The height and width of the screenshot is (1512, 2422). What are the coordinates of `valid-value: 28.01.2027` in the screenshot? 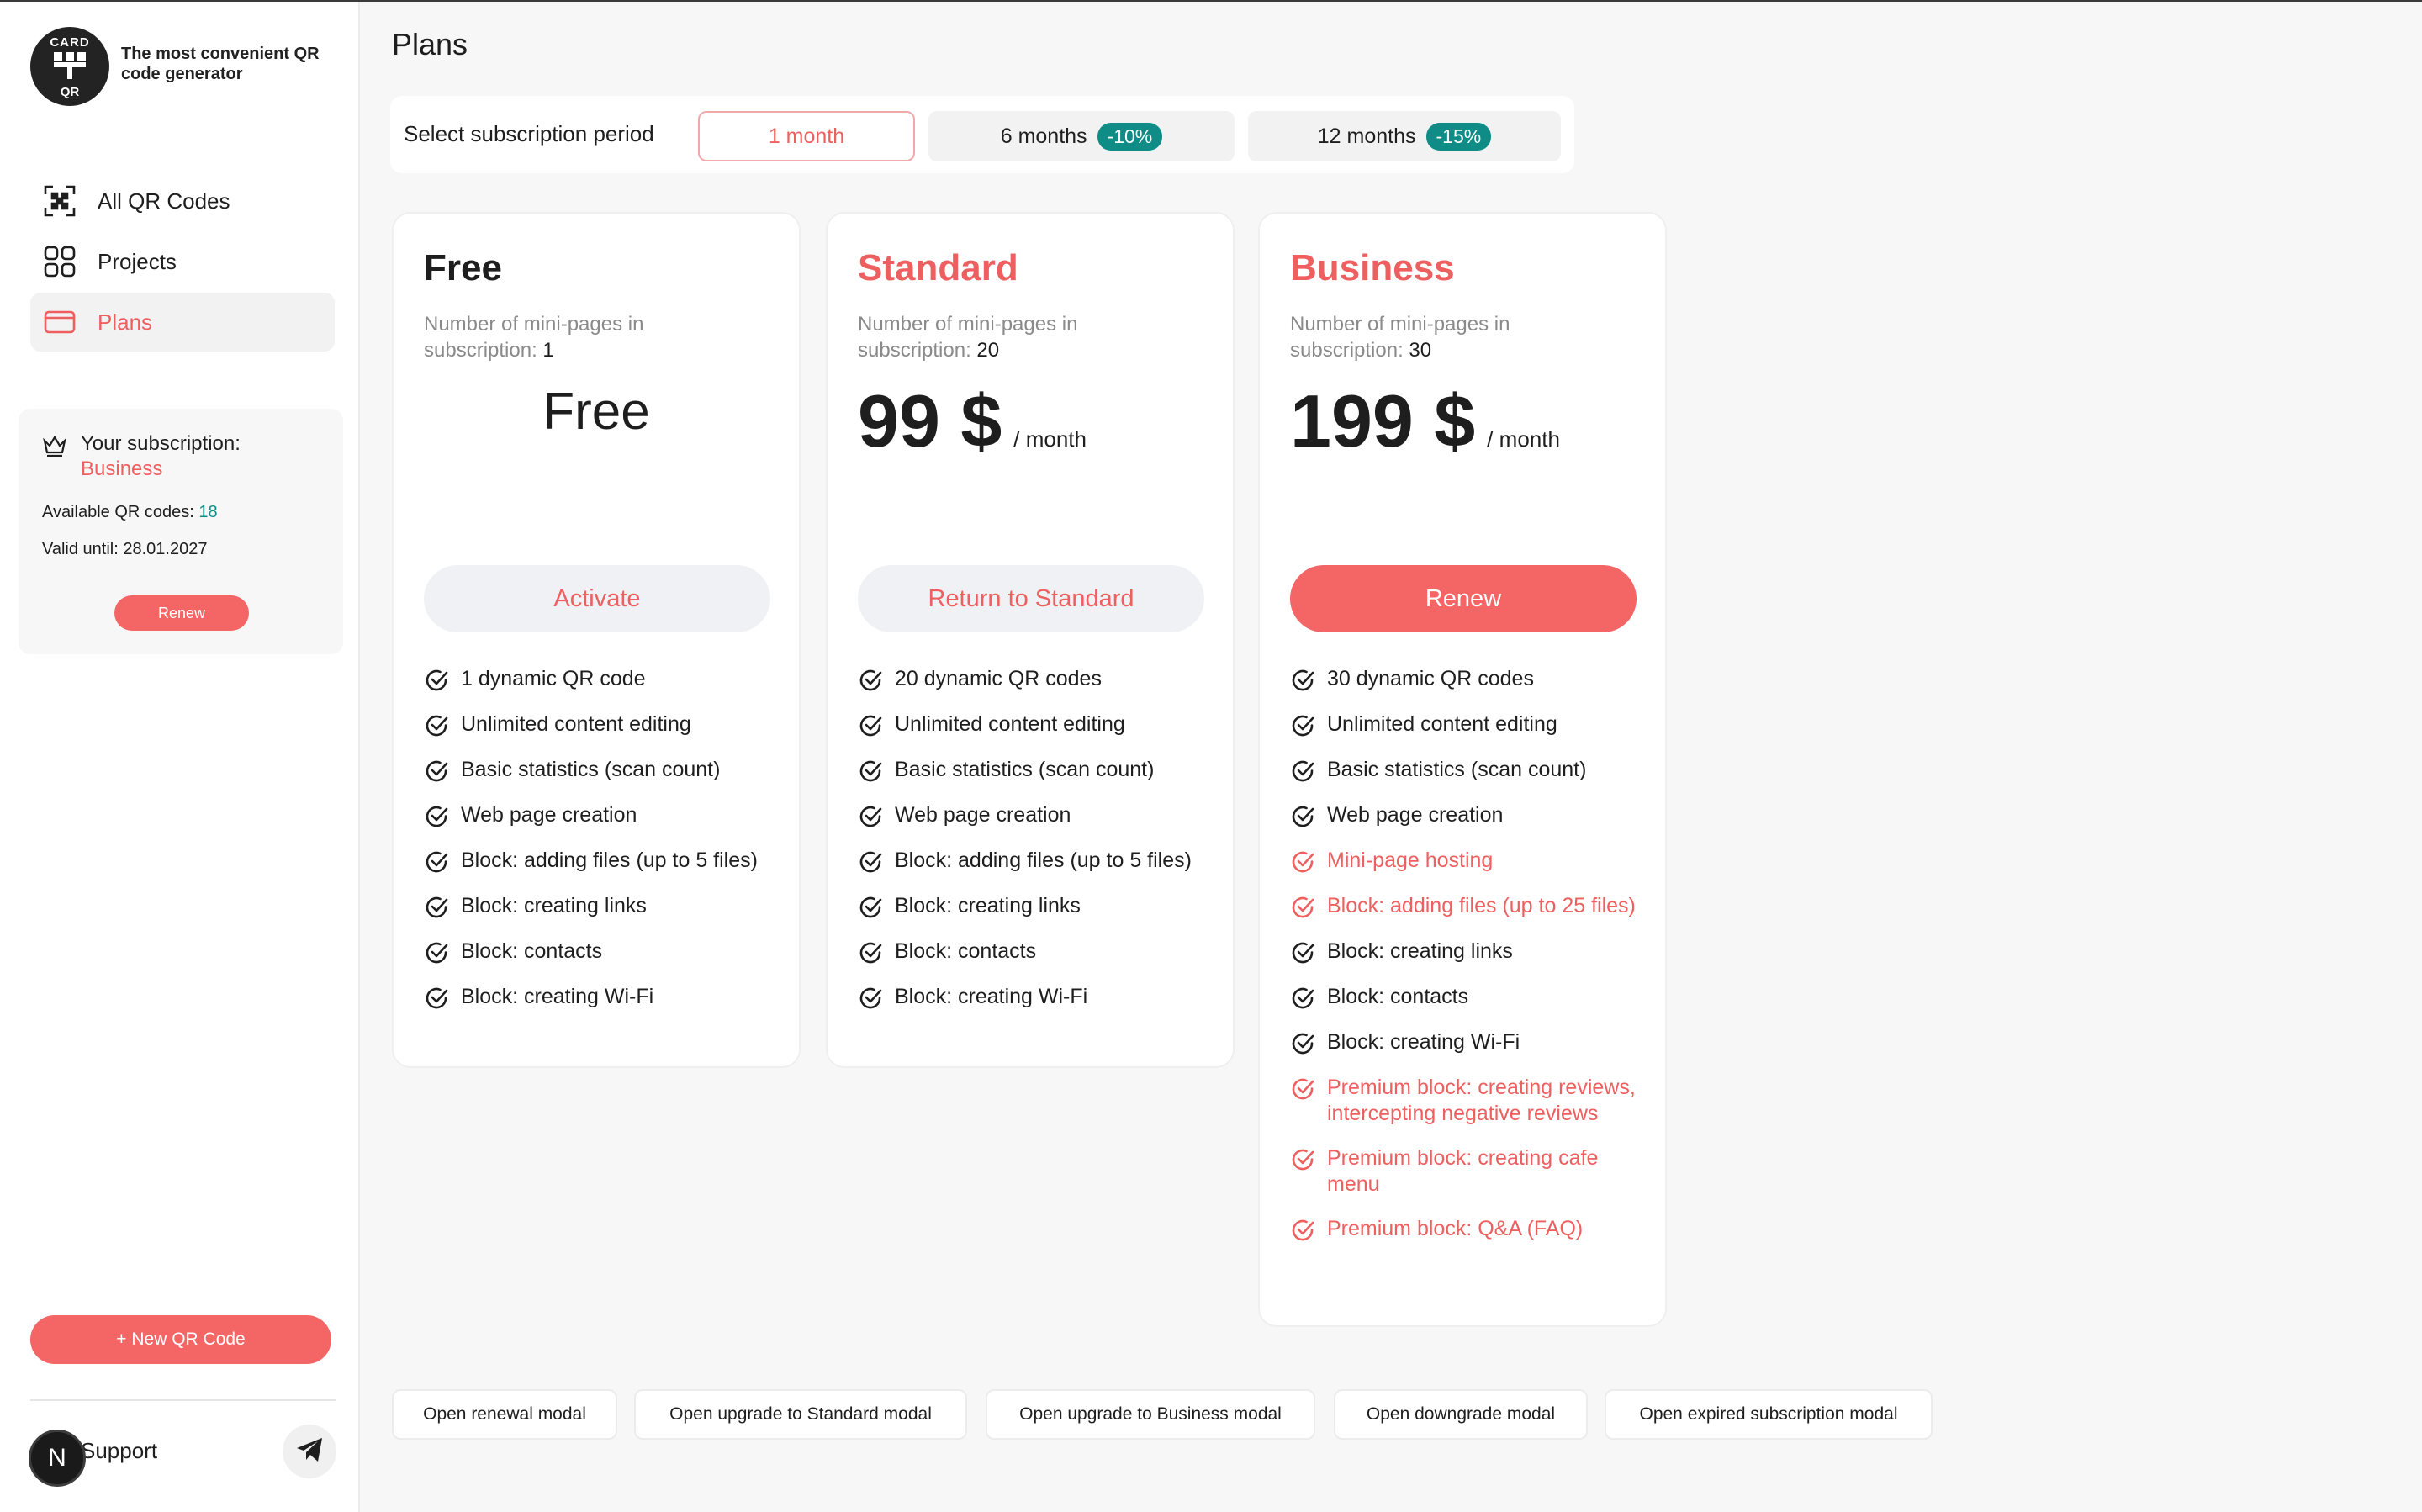 It's located at (165, 549).